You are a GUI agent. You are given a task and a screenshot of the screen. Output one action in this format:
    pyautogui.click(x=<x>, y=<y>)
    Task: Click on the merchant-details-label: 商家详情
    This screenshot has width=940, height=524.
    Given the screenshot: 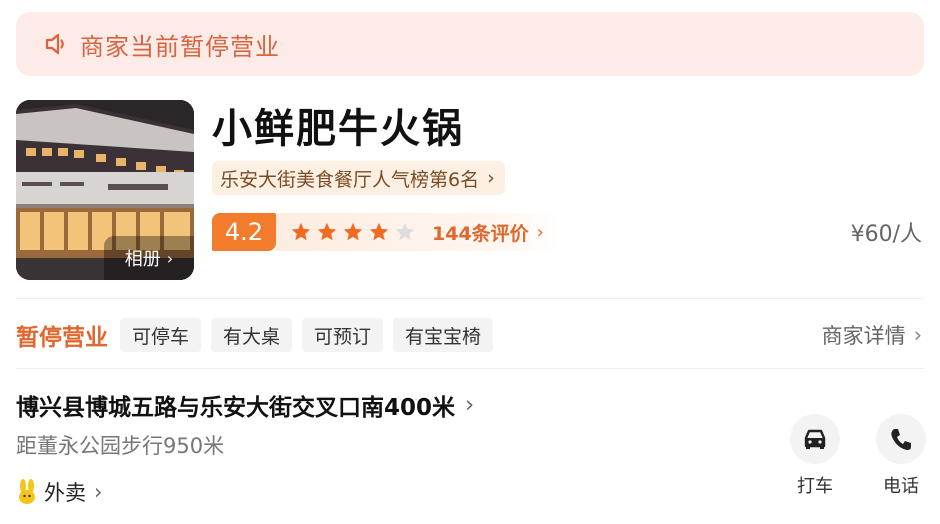 What is the action you would take?
    pyautogui.click(x=863, y=336)
    